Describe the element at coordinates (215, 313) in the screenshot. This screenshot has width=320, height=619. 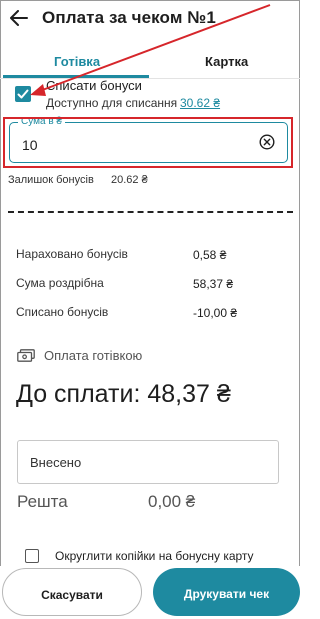
I see `written-off-value: -10,00 ₴` at that location.